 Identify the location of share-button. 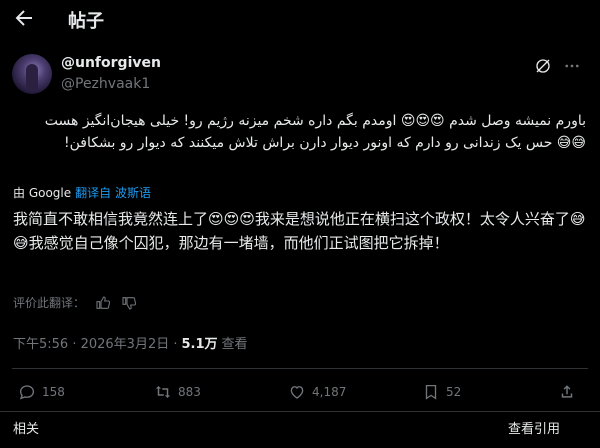
(567, 392).